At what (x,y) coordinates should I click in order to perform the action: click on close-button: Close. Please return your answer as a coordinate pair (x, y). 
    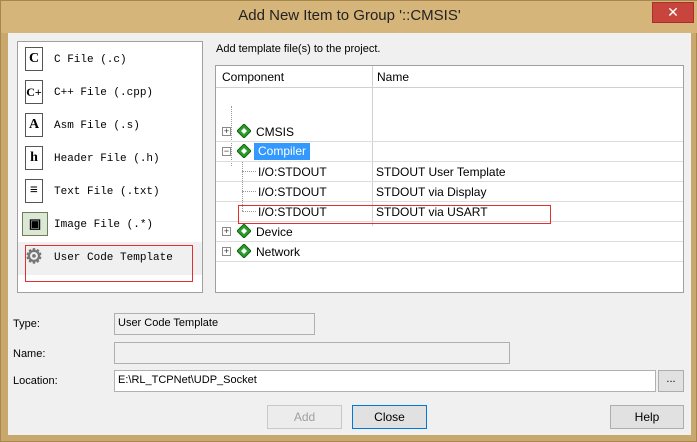
    Looking at the image, I should click on (389, 417).